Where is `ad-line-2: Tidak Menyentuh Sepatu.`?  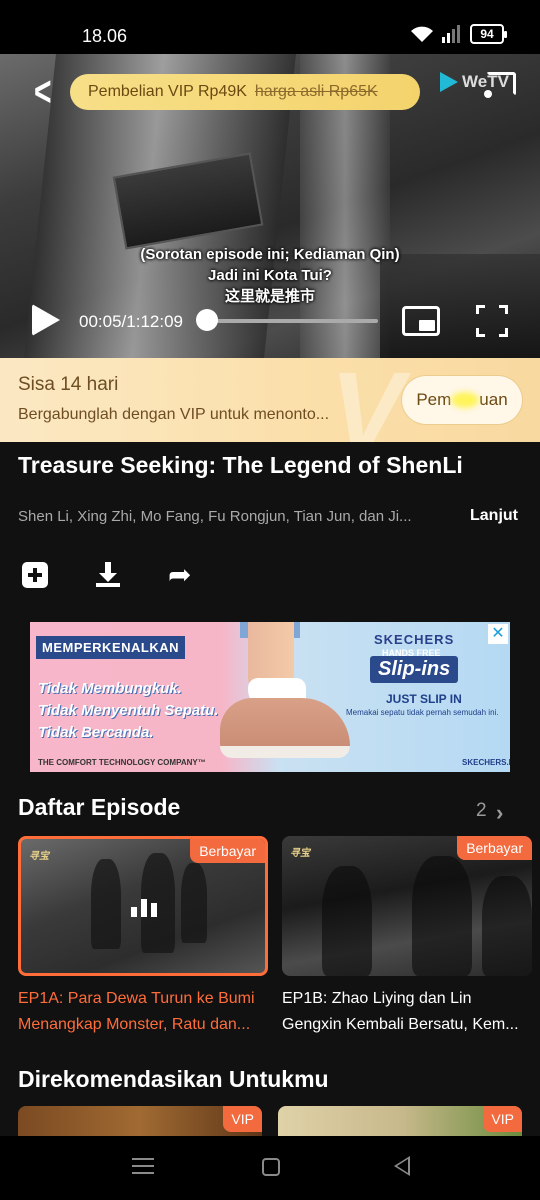
ad-line-2: Tidak Menyentuh Sepatu. is located at coordinates (128, 710).